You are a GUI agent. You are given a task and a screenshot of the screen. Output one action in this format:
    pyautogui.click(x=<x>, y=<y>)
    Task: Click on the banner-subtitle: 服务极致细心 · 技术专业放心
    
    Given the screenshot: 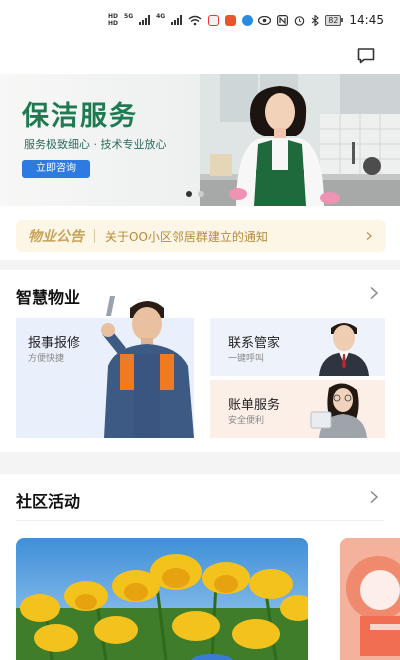 What is the action you would take?
    pyautogui.click(x=95, y=144)
    